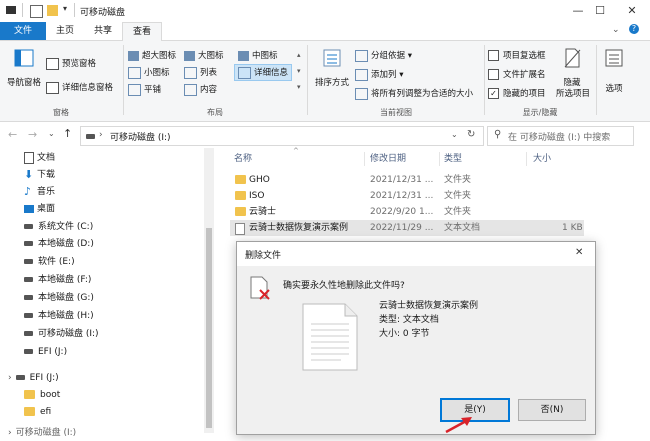 Image resolution: width=650 pixels, height=441 pixels. What do you see at coordinates (140, 136) in the screenshot?
I see `breadcrumb-location: 可移动磁盘 (I:)` at bounding box center [140, 136].